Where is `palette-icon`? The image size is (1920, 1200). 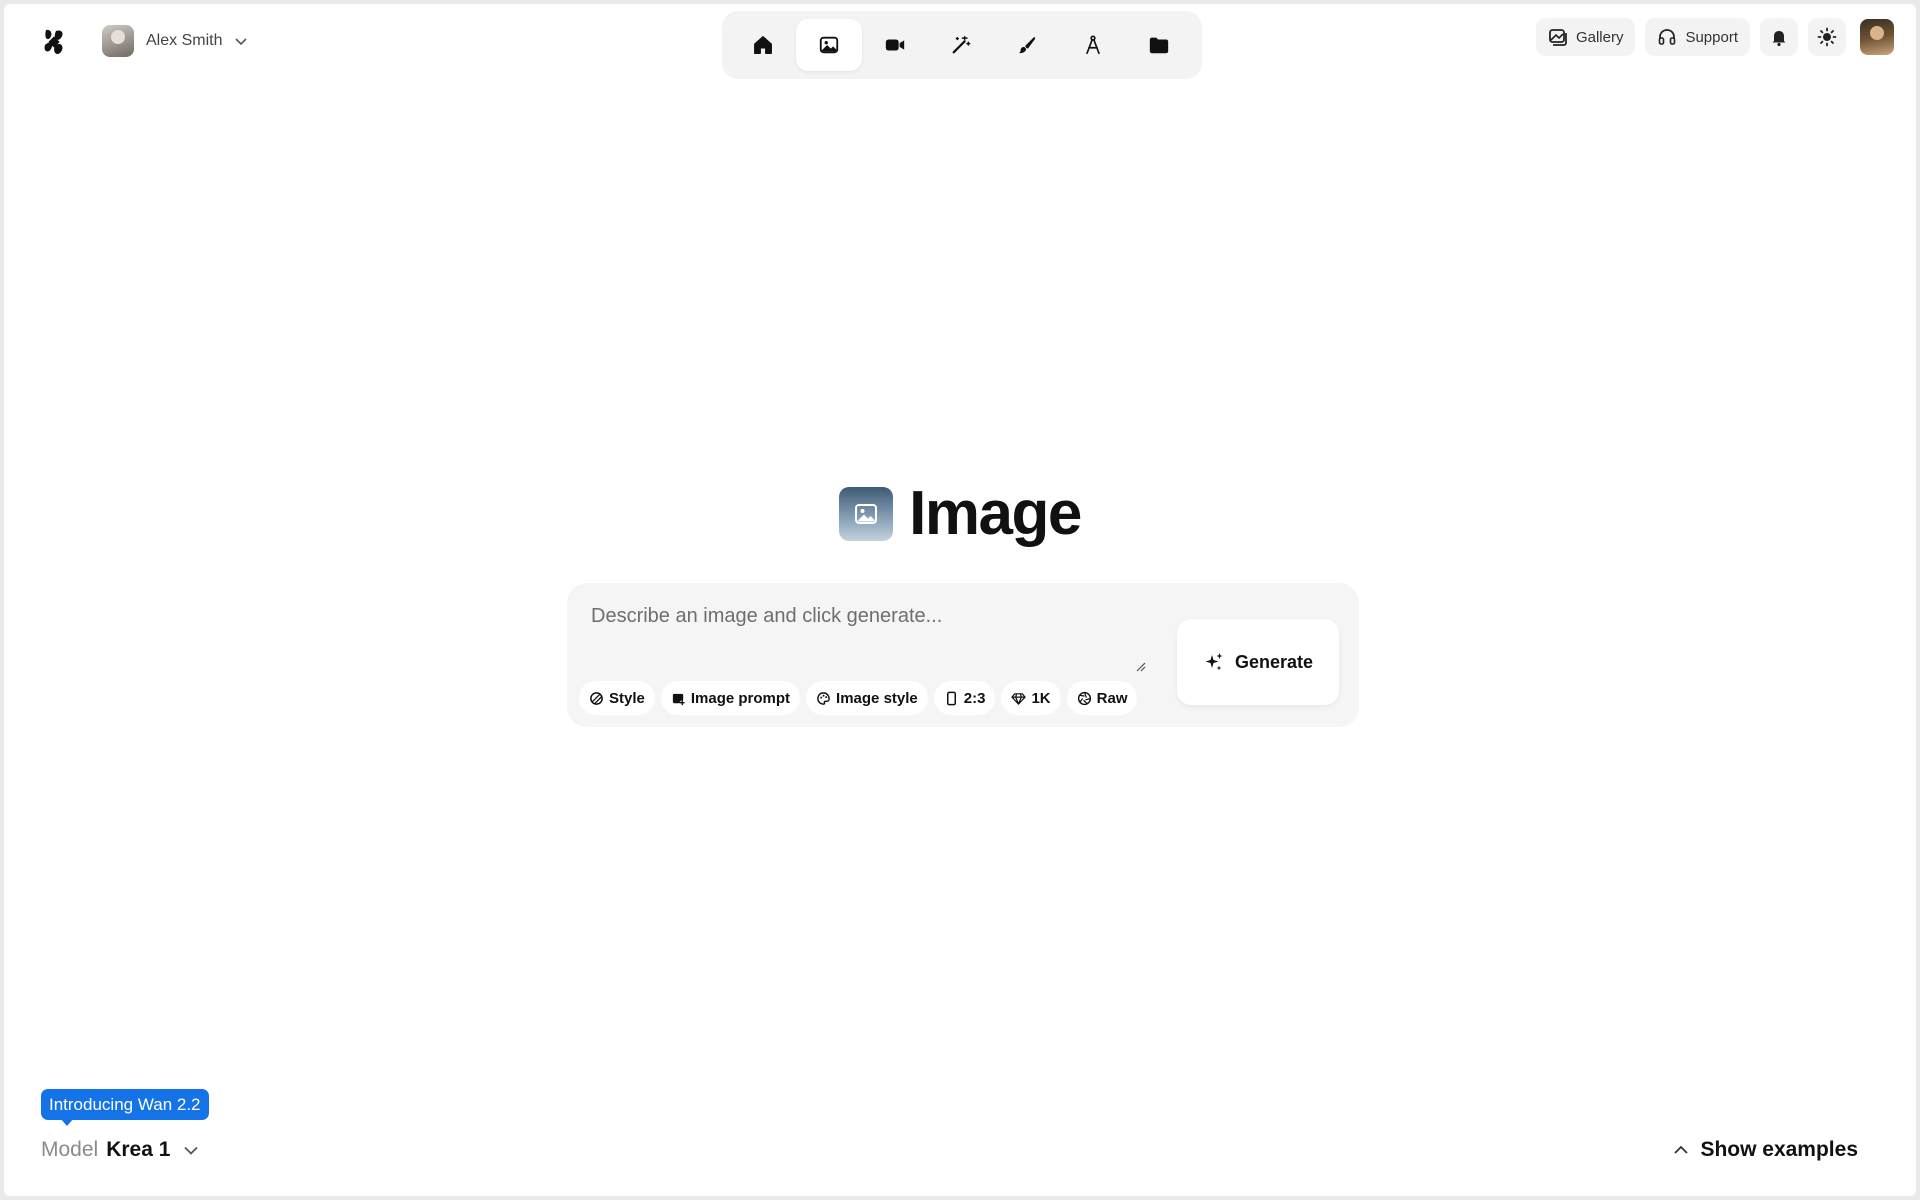 palette-icon is located at coordinates (823, 698).